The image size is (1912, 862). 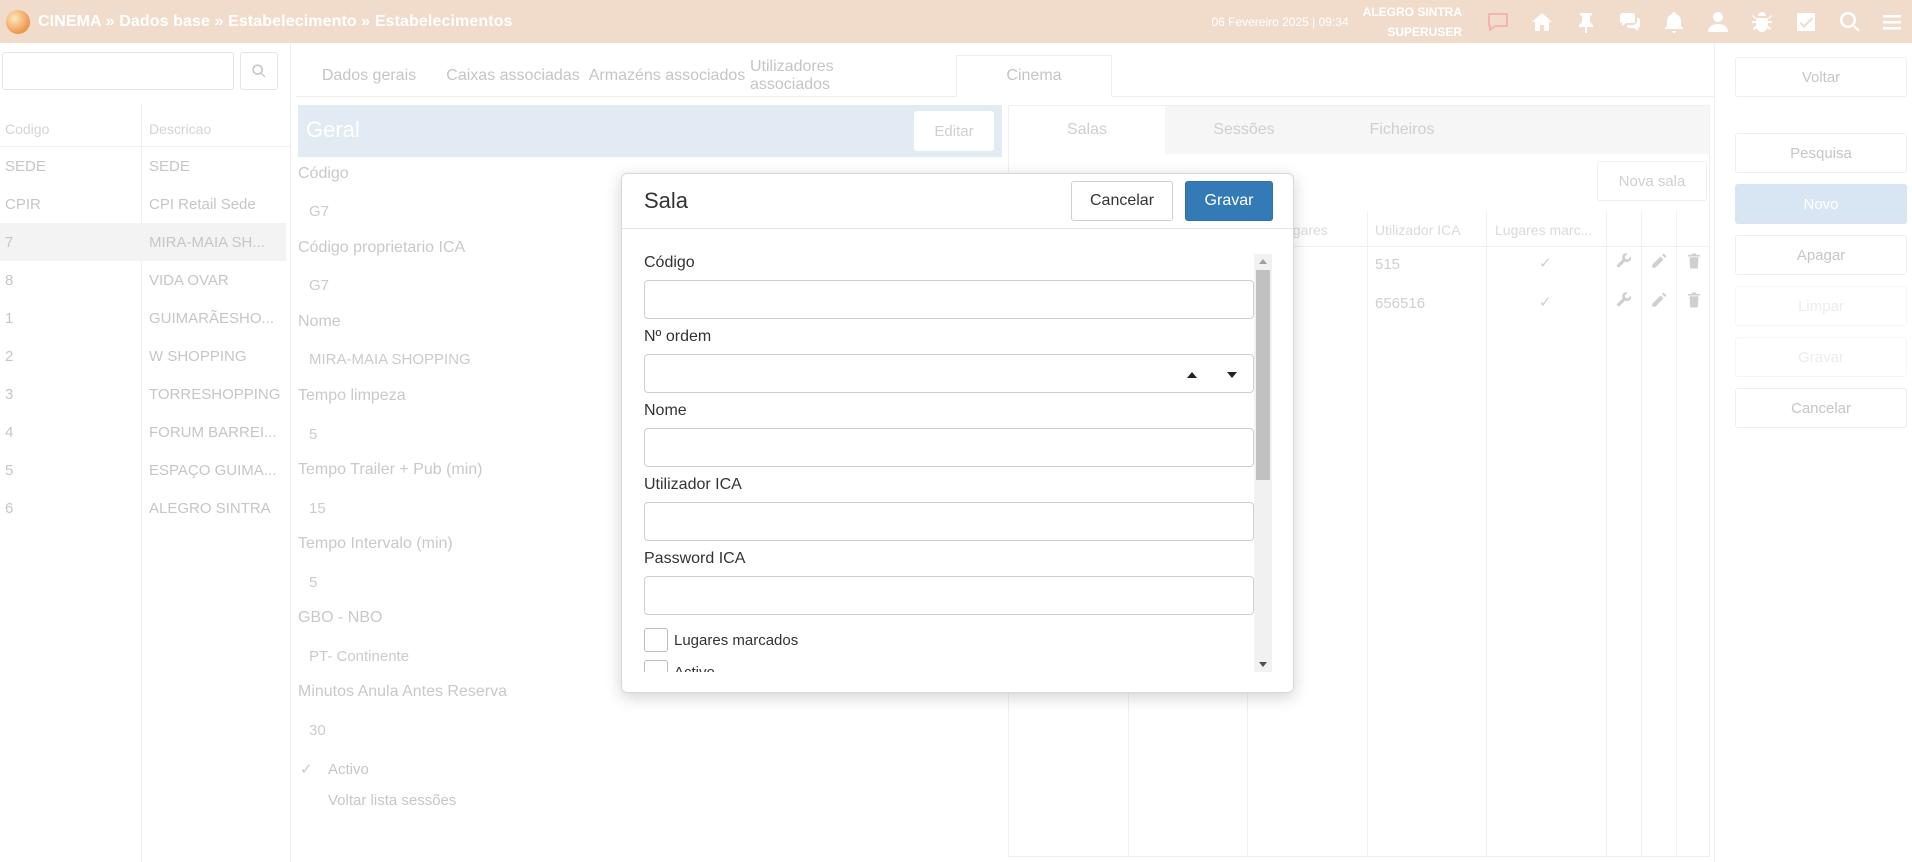 I want to click on bell-icon, so click(x=1674, y=21).